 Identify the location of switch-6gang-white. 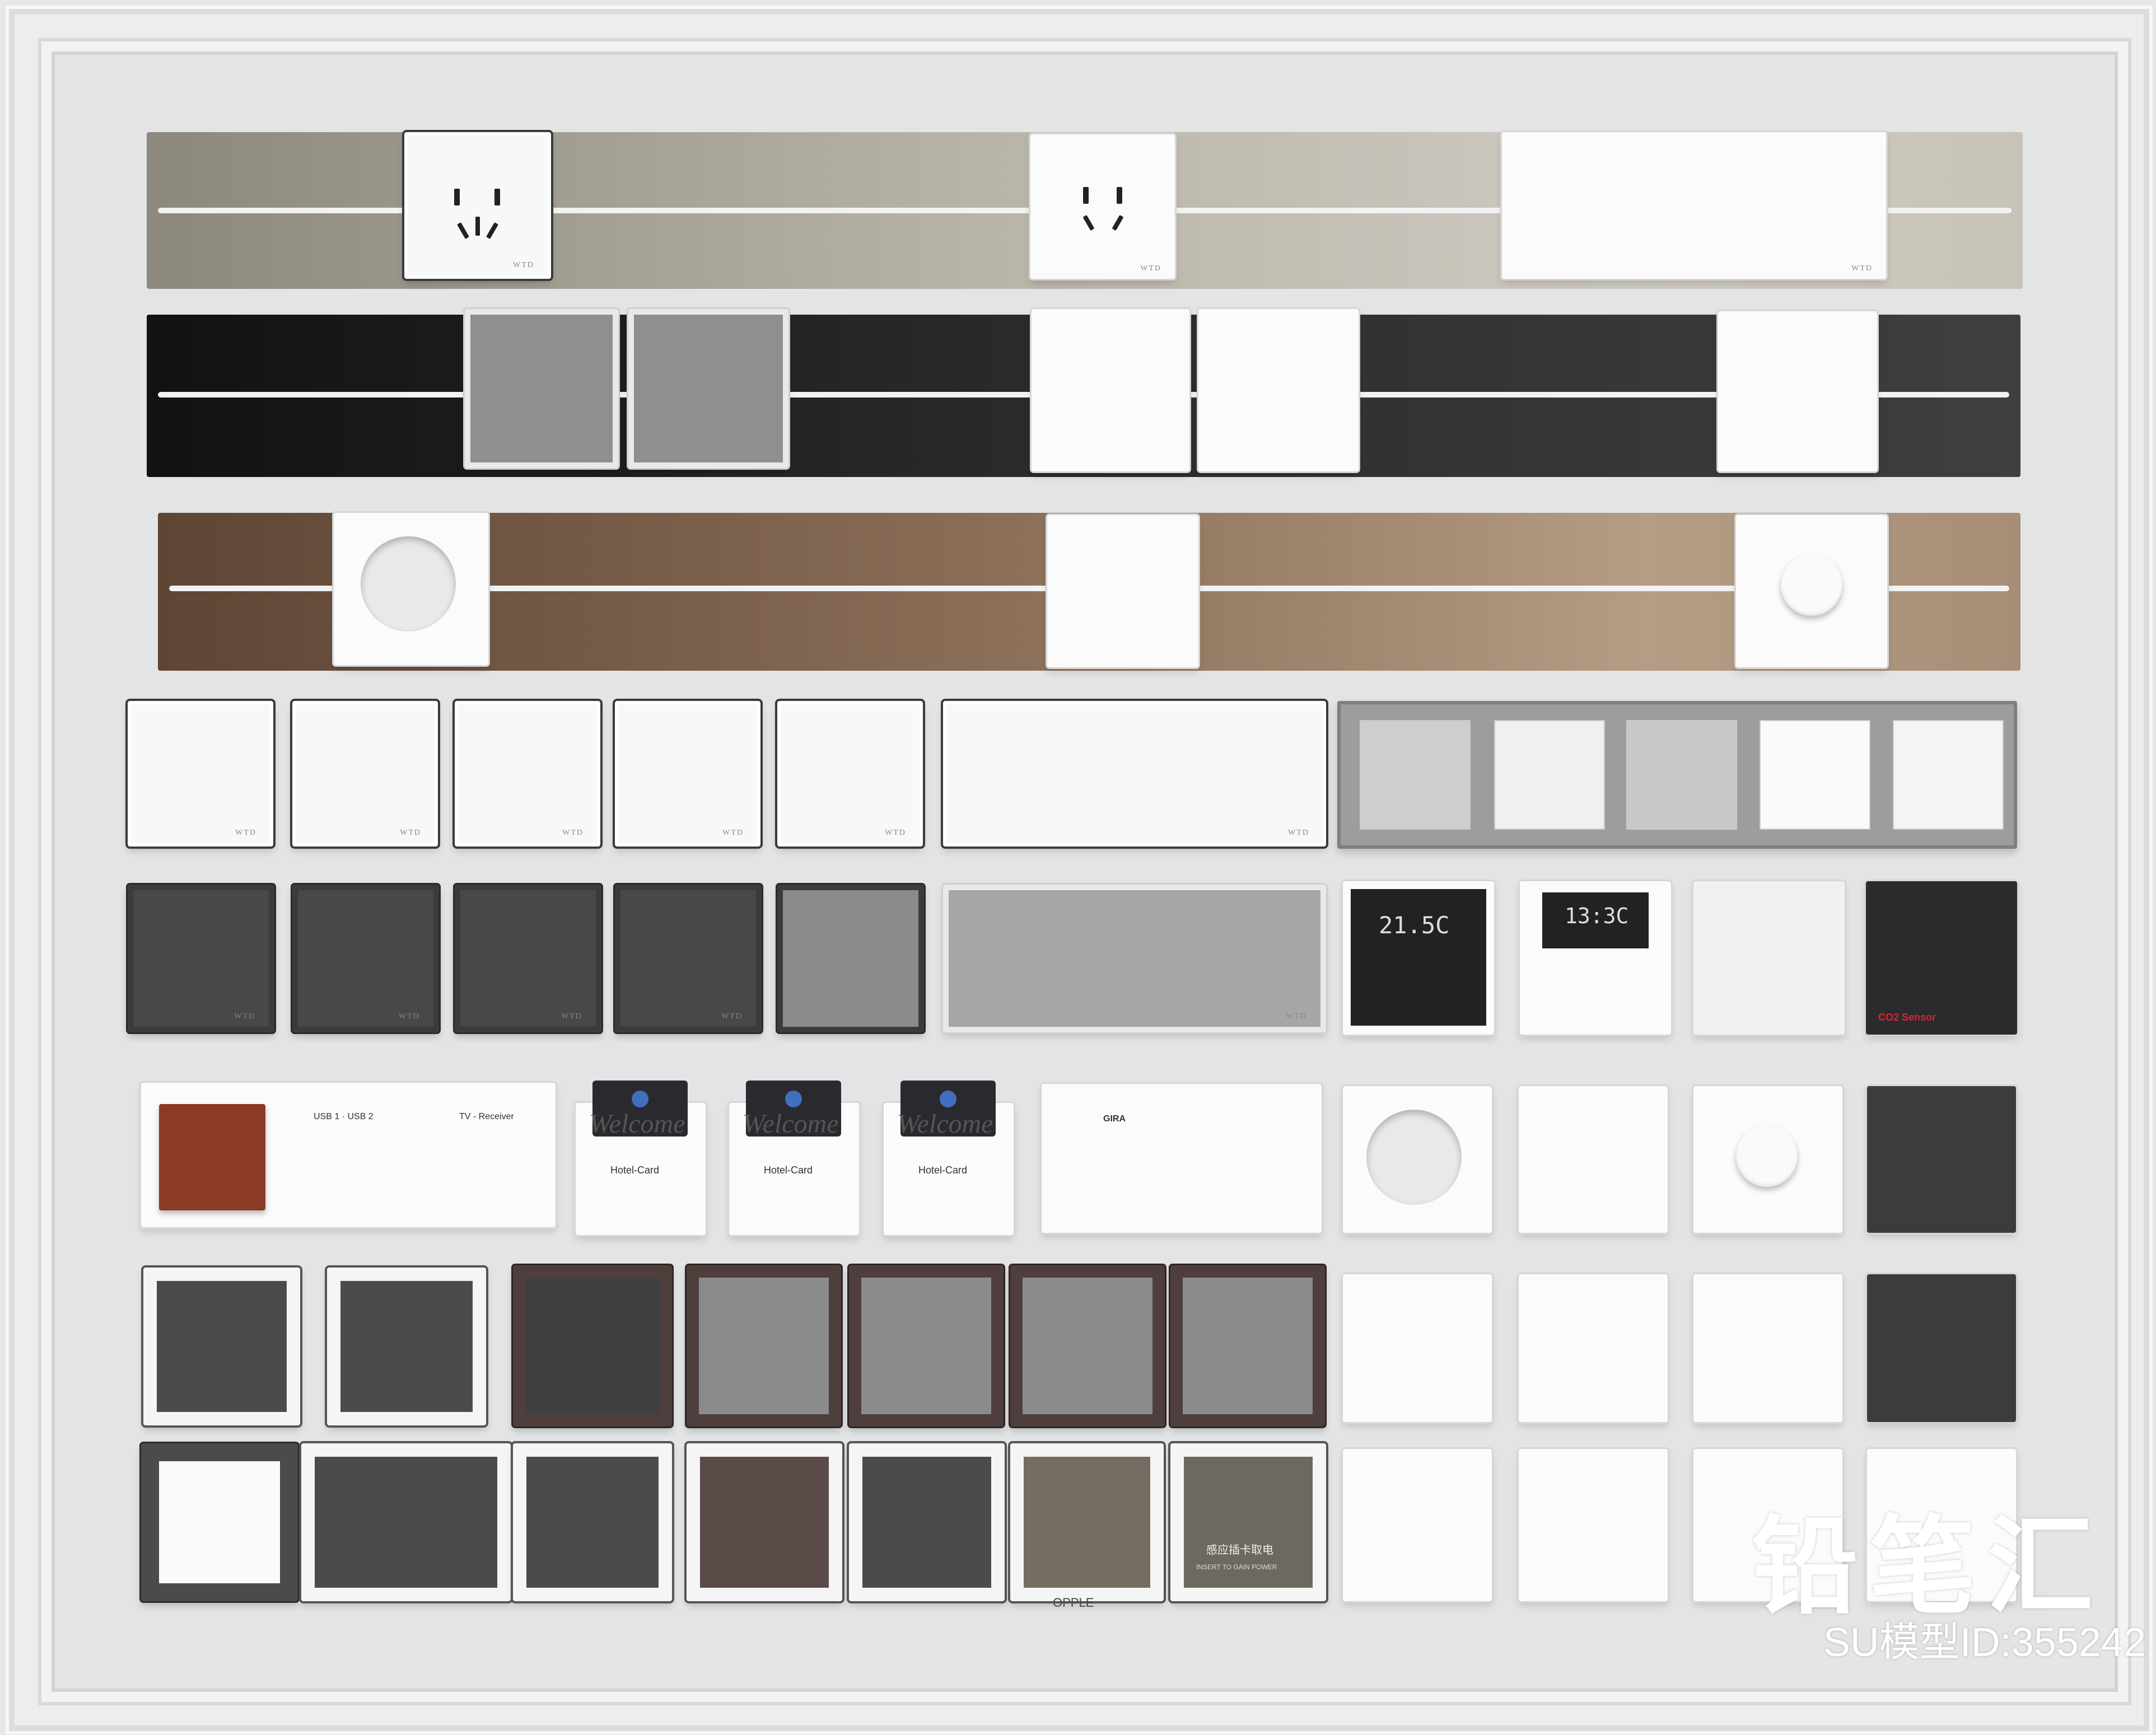
(1594, 1525).